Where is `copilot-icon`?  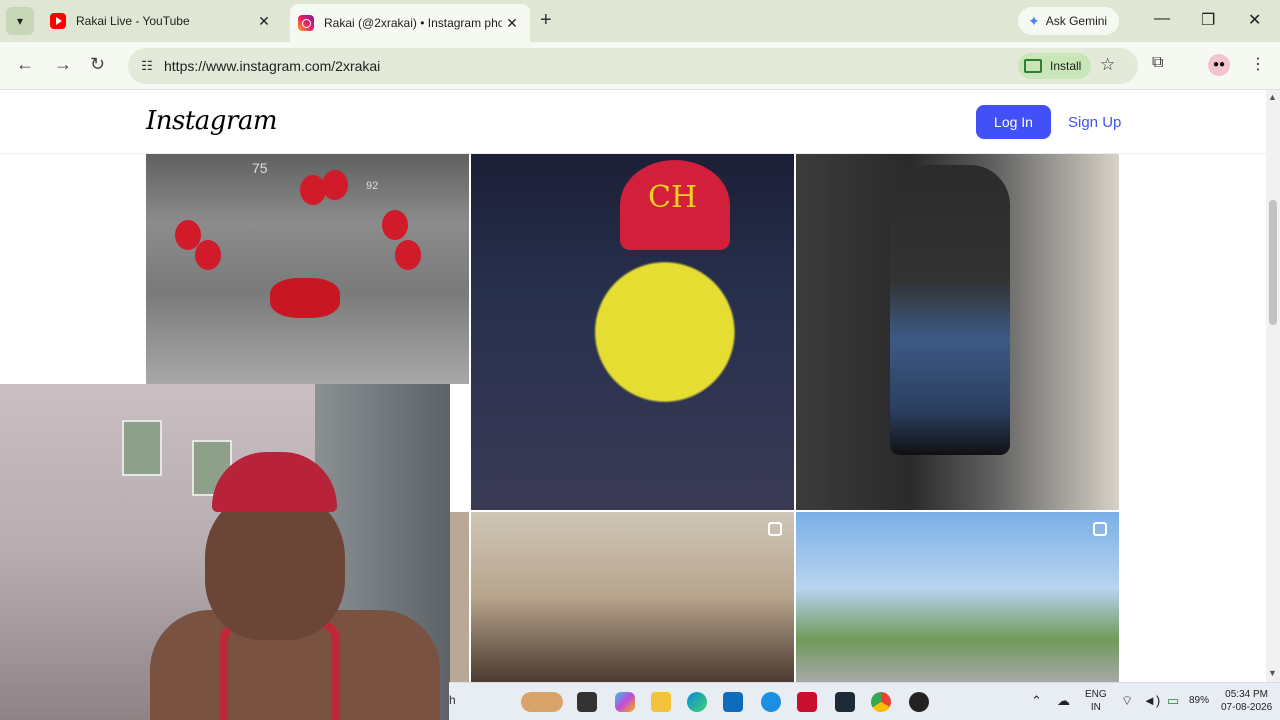 copilot-icon is located at coordinates (625, 702).